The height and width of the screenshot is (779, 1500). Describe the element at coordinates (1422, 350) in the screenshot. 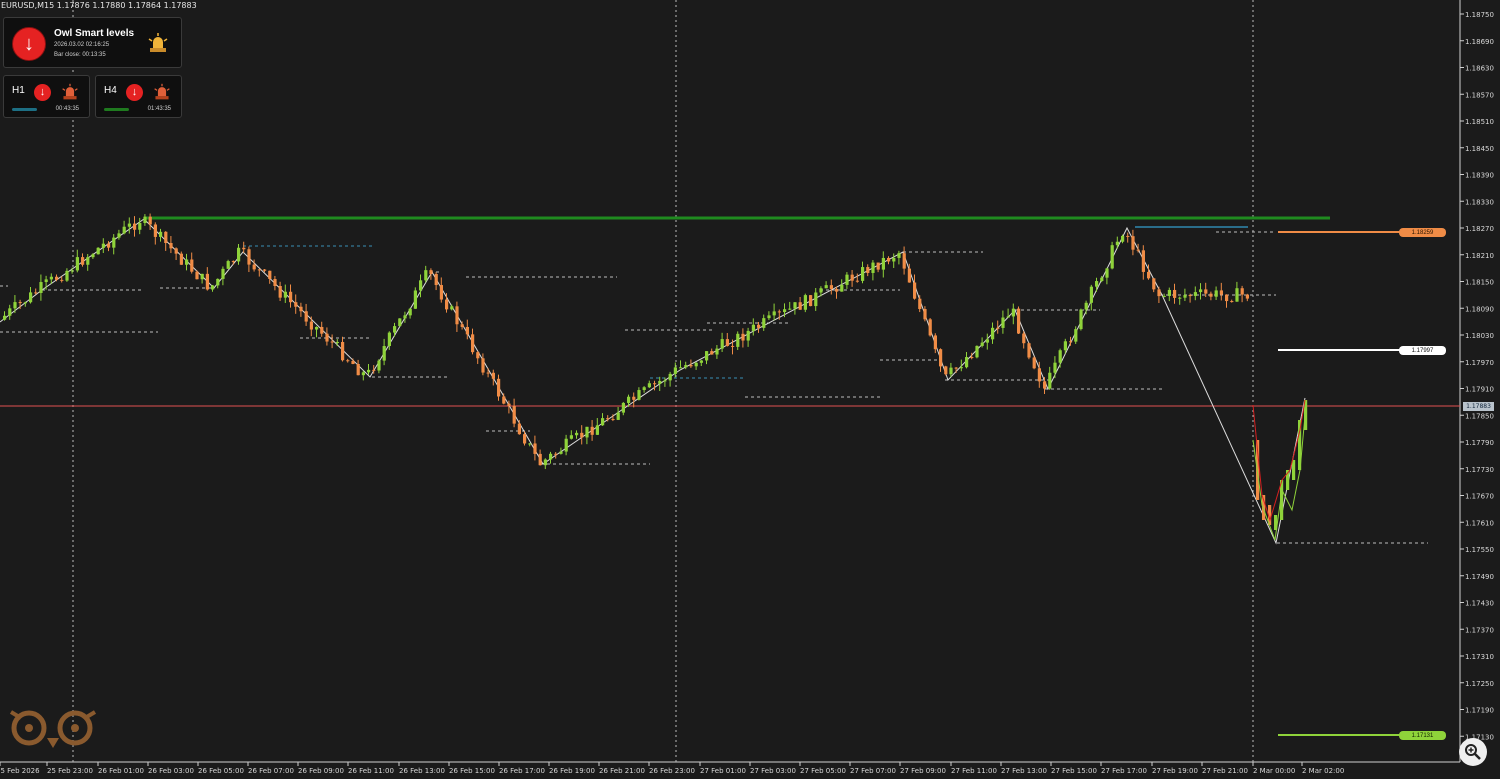

I see `level-tag-white: 1.17997` at that location.